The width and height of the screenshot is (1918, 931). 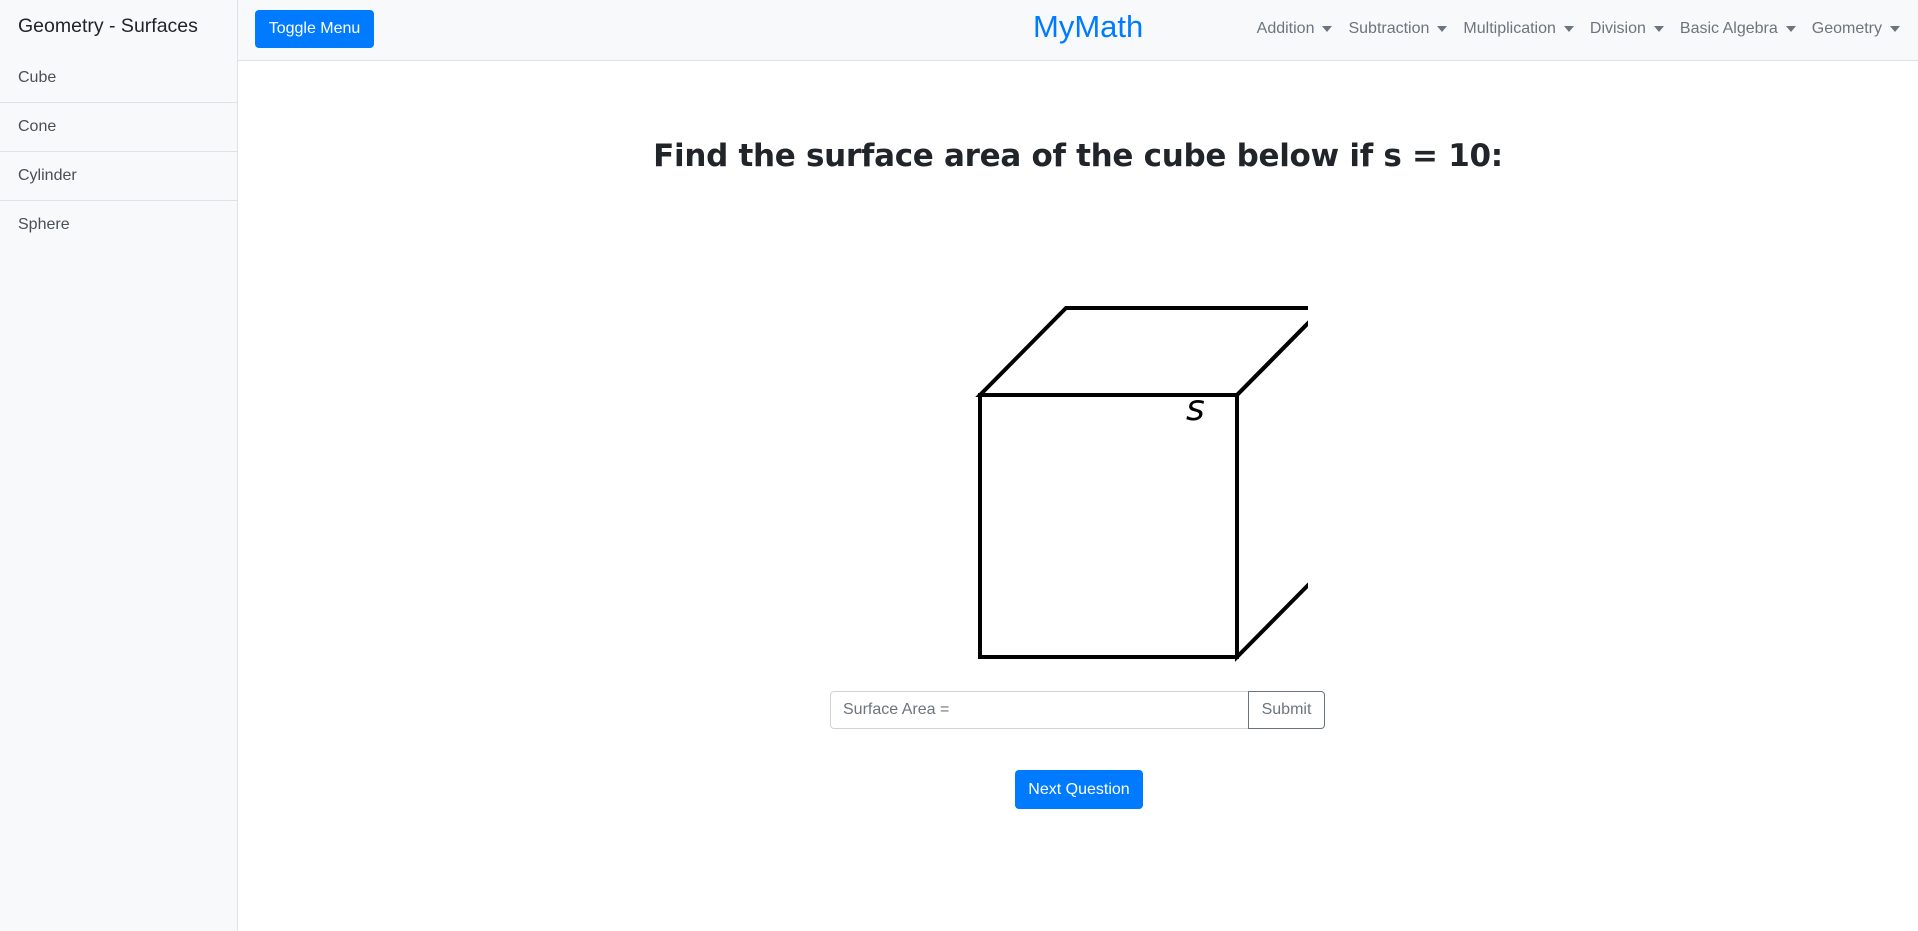 I want to click on nav-geometry-dropdown: Geometry, so click(x=1856, y=29).